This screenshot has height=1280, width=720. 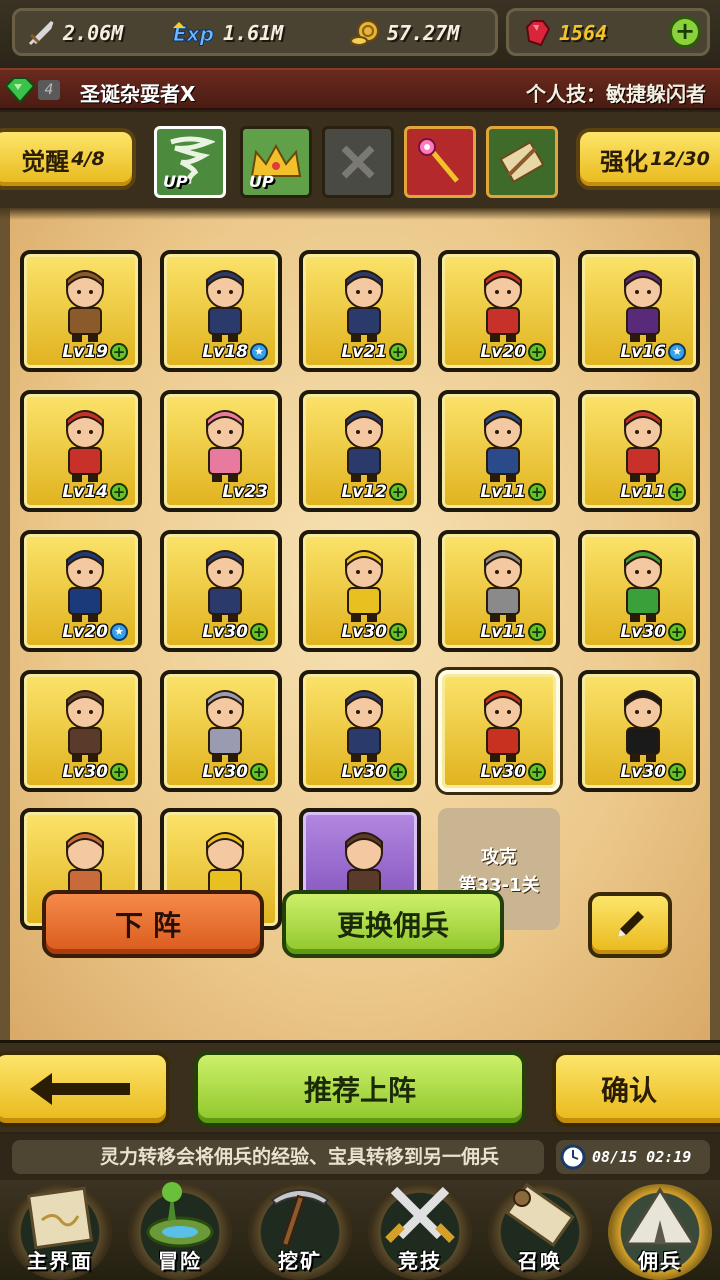 What do you see at coordinates (364, 492) in the screenshot?
I see `mercenary-level-text: Lv12` at bounding box center [364, 492].